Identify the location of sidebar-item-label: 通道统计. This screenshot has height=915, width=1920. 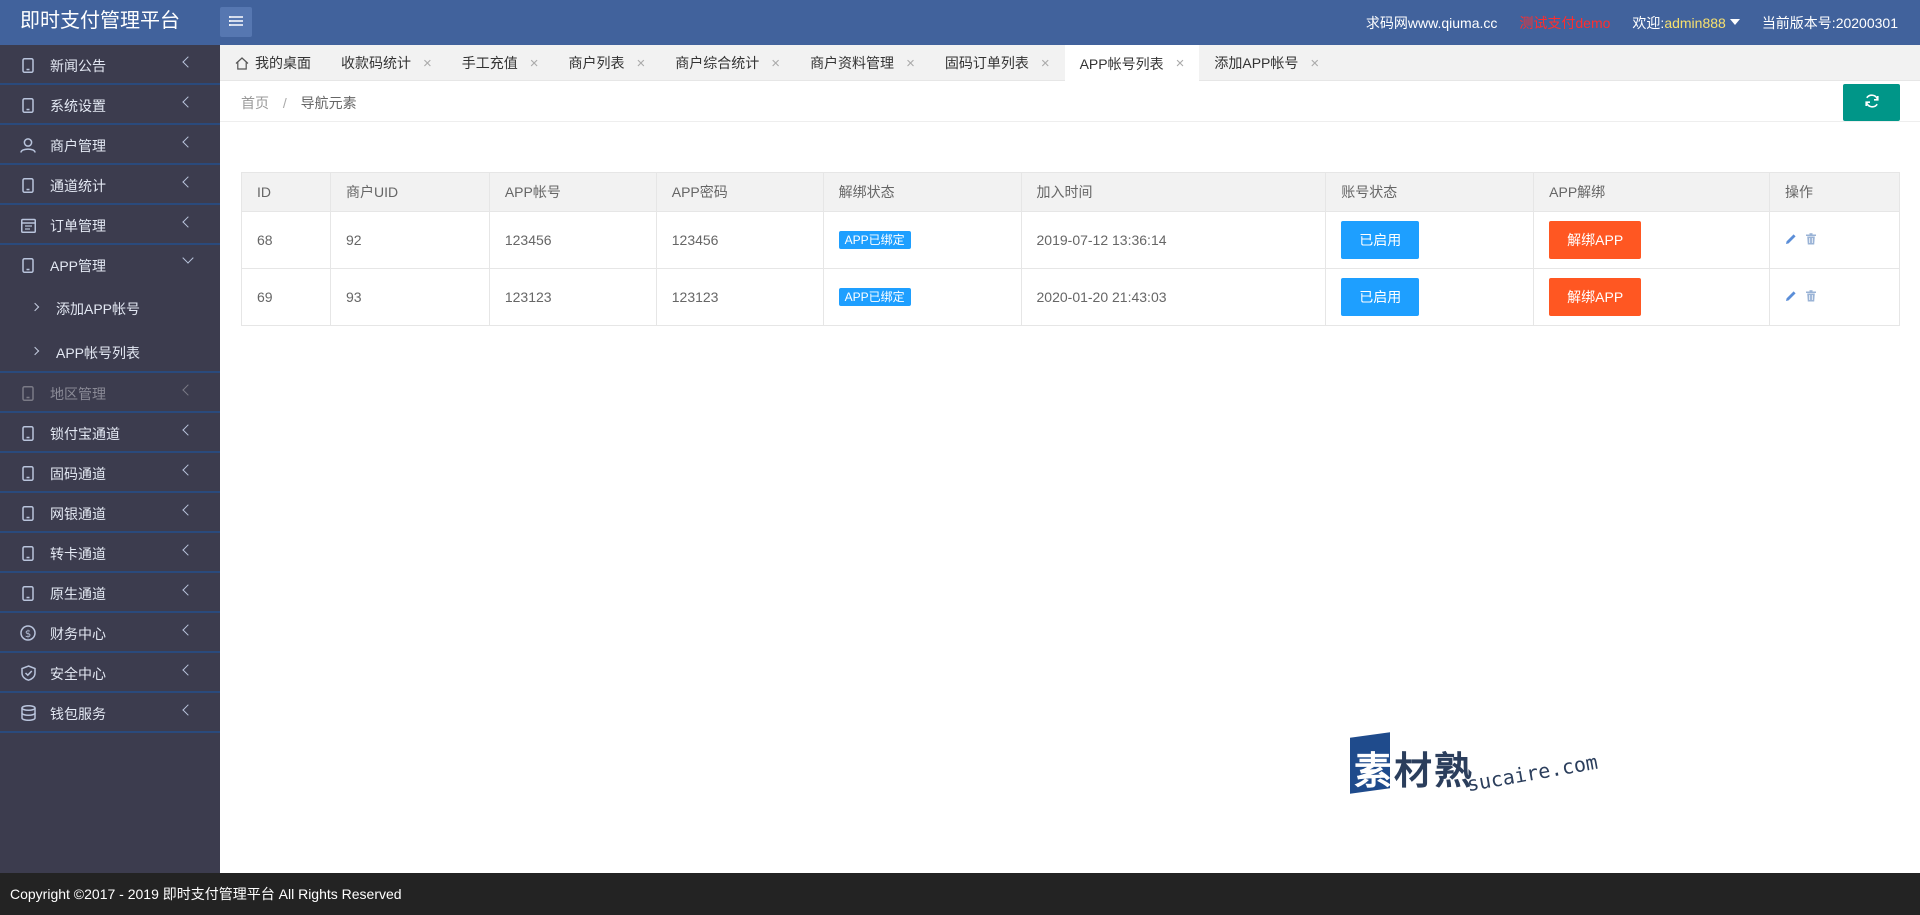
(78, 186).